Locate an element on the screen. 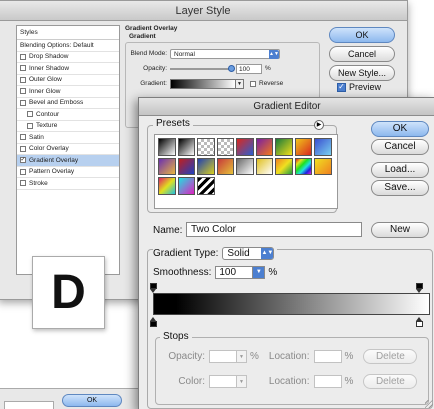 The image size is (434, 409). gradient-preview-swatch is located at coordinates (203, 83).